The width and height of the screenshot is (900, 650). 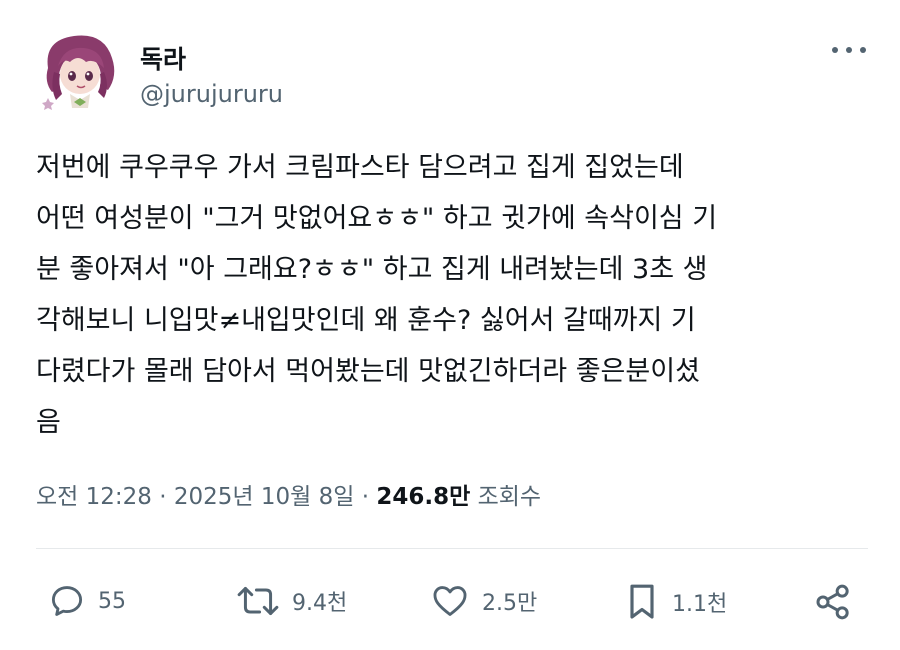 I want to click on tweet-time: 오전 12:28, so click(x=94, y=497).